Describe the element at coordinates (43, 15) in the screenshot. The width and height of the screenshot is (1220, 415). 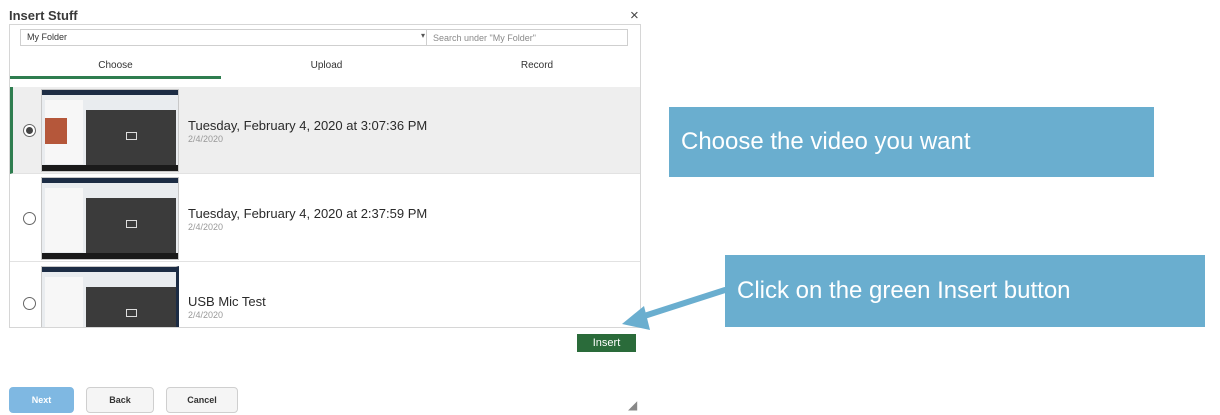
I see `dialog-title: Insert Stuff` at that location.